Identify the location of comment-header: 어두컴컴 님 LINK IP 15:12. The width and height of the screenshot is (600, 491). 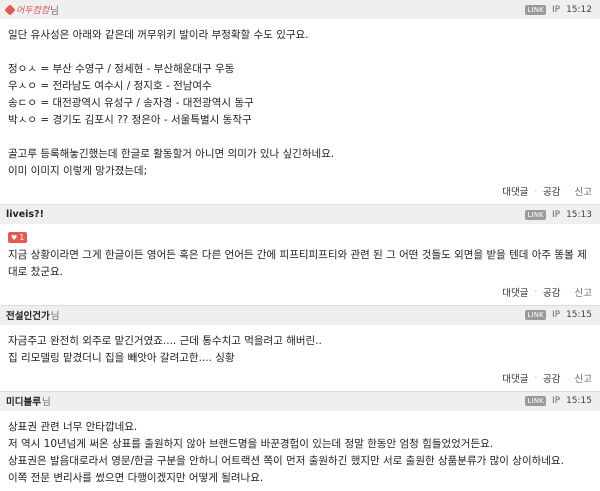
(300, 9).